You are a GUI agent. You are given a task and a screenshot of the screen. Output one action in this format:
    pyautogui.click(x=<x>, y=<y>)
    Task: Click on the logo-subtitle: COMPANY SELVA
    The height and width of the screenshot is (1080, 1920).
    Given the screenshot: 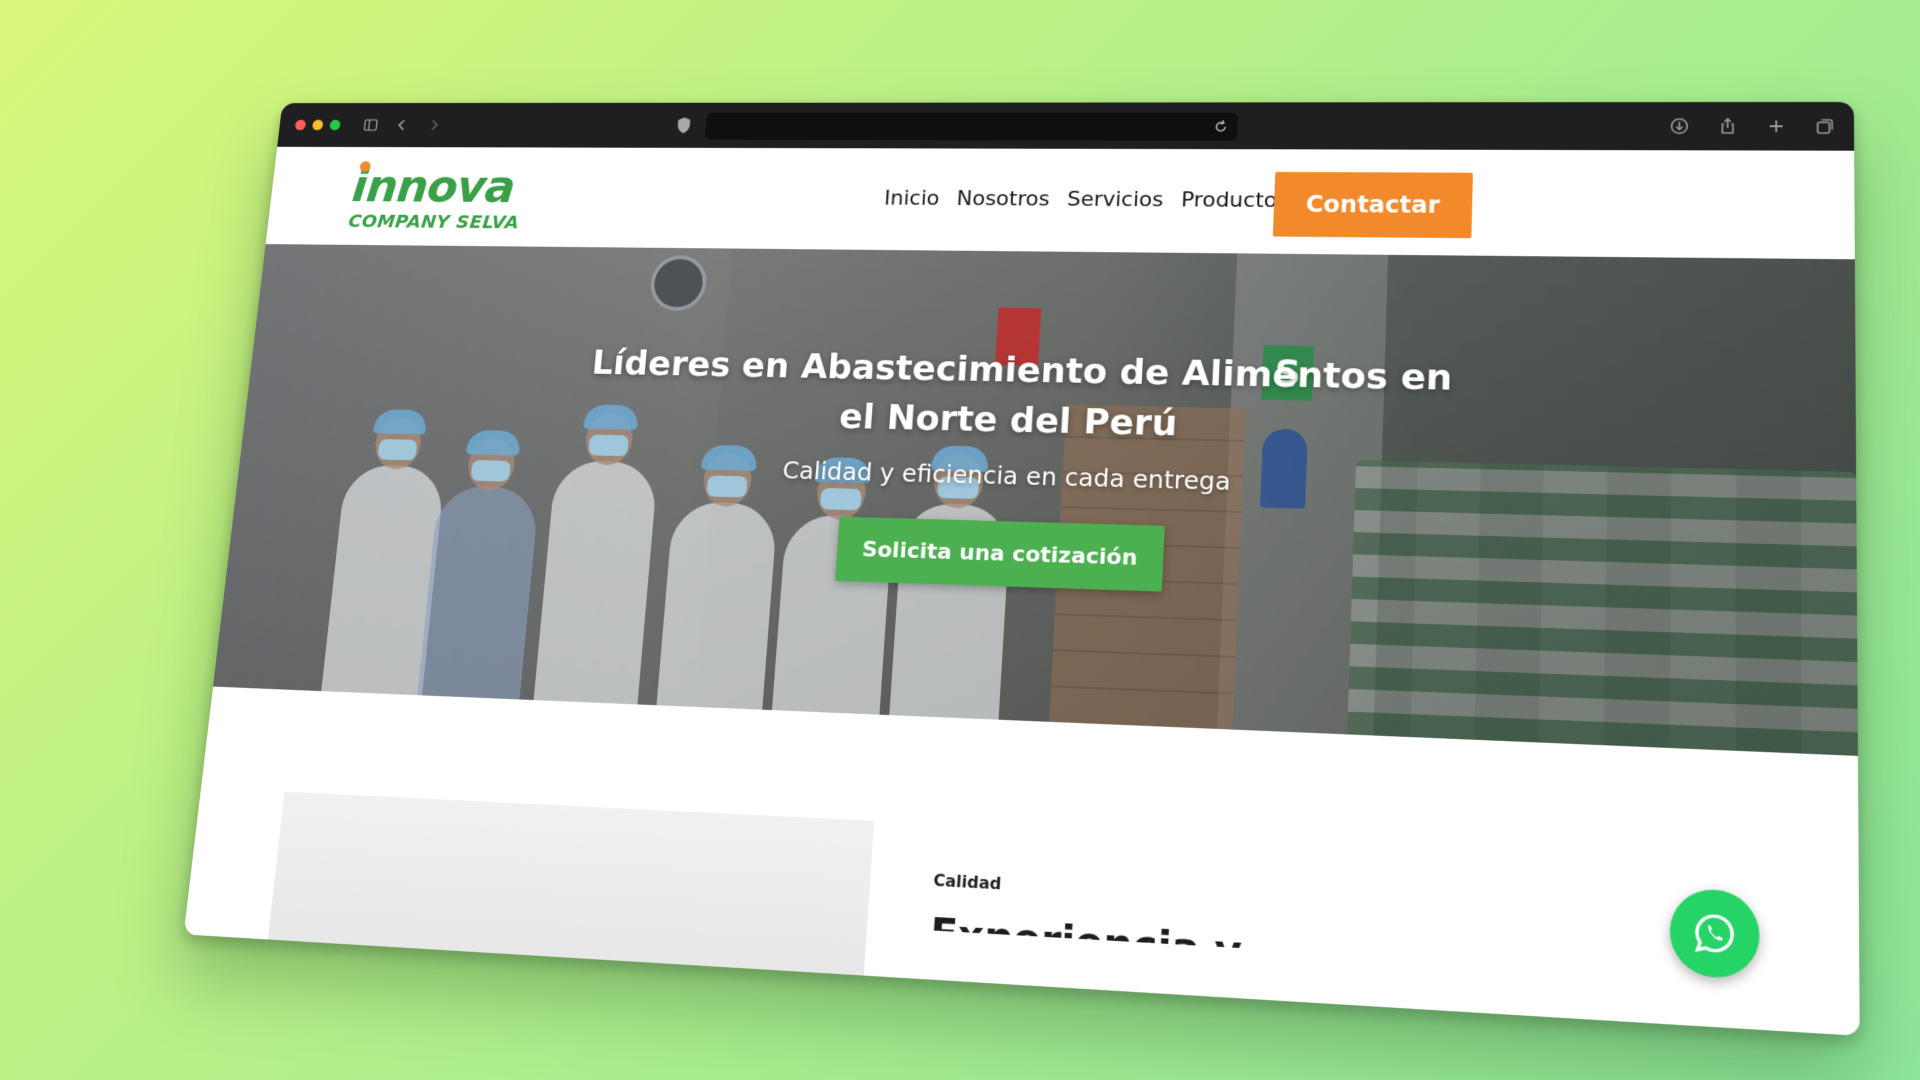 What is the action you would take?
    pyautogui.click(x=434, y=221)
    